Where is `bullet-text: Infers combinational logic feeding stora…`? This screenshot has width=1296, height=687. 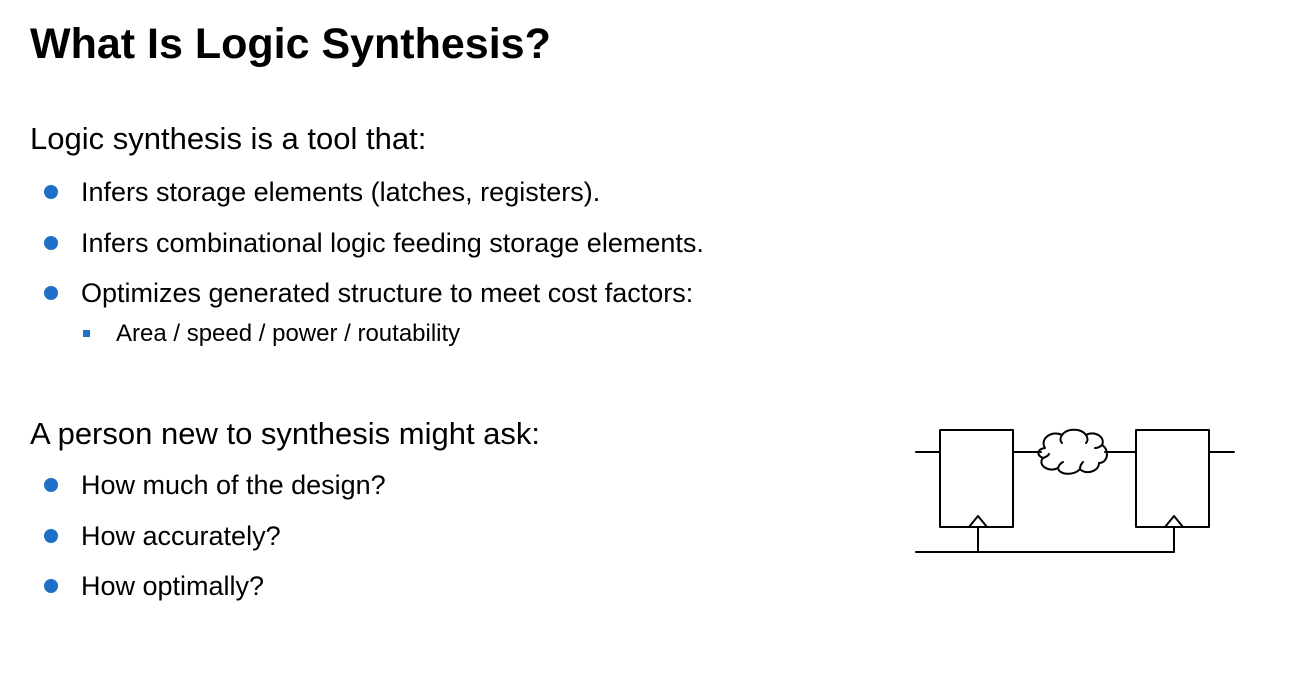
bullet-text: Infers combinational logic feeding stora… is located at coordinates (392, 242).